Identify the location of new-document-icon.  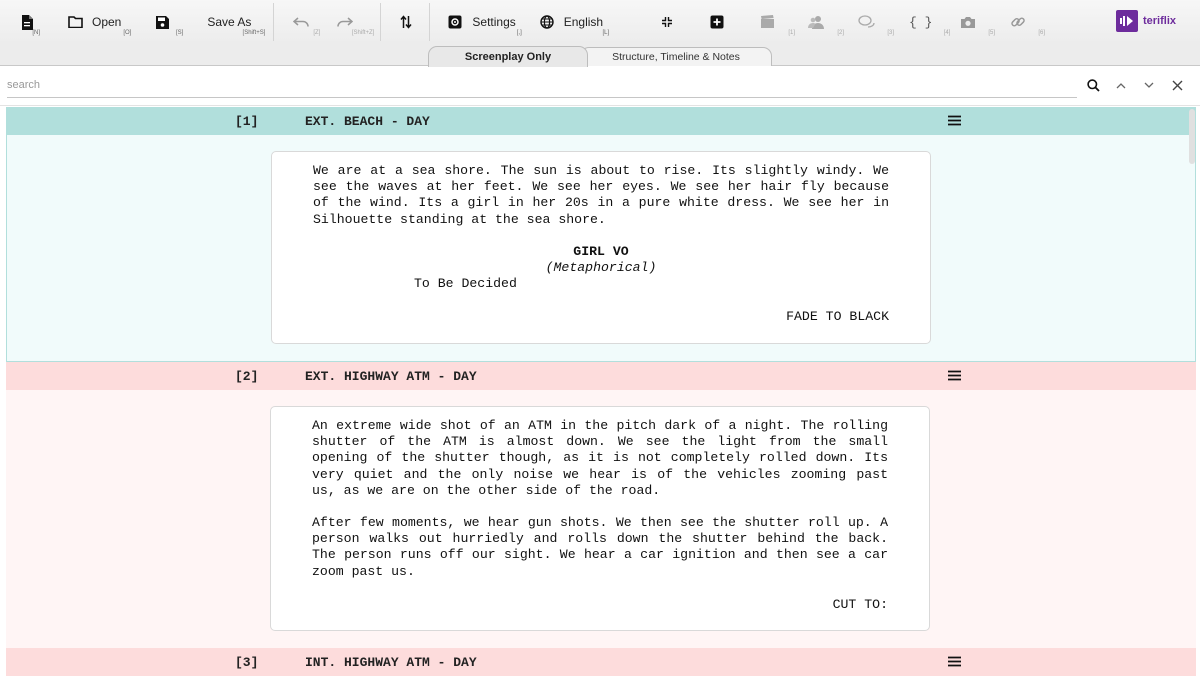
(27, 22).